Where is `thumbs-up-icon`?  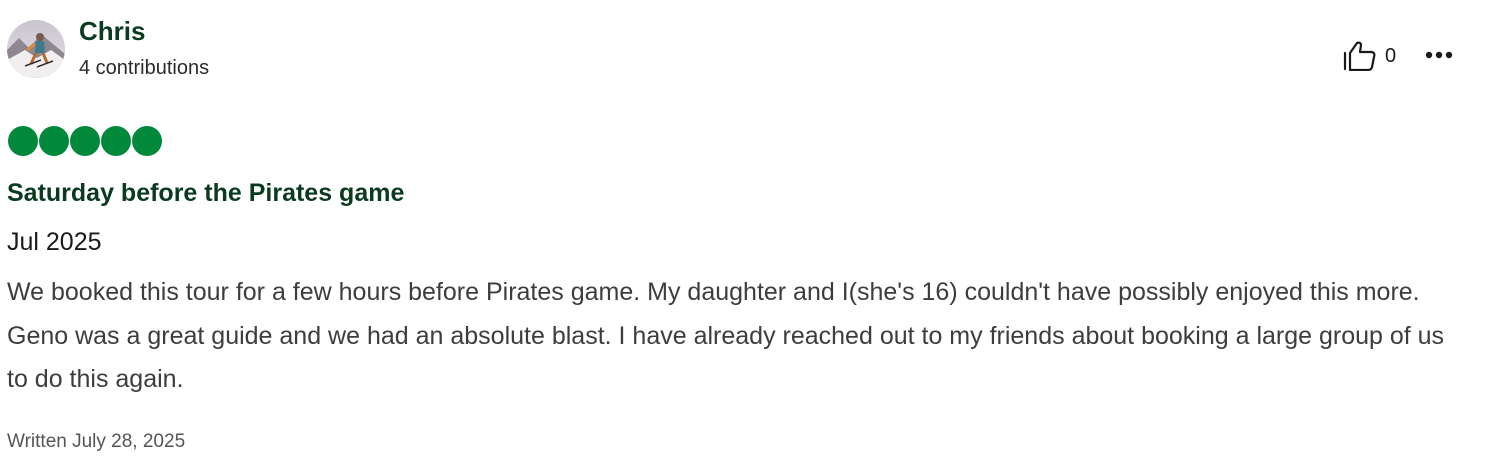 thumbs-up-icon is located at coordinates (1360, 56).